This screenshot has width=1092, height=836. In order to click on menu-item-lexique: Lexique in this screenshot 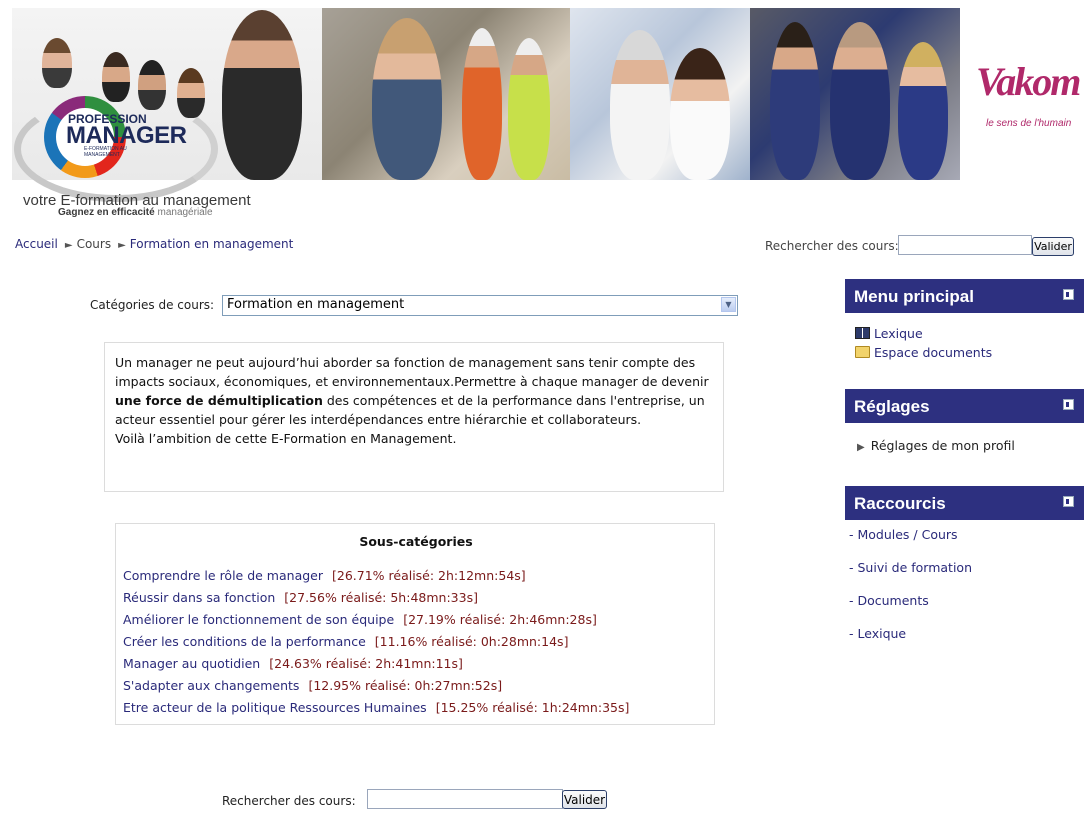, I will do `click(889, 333)`.